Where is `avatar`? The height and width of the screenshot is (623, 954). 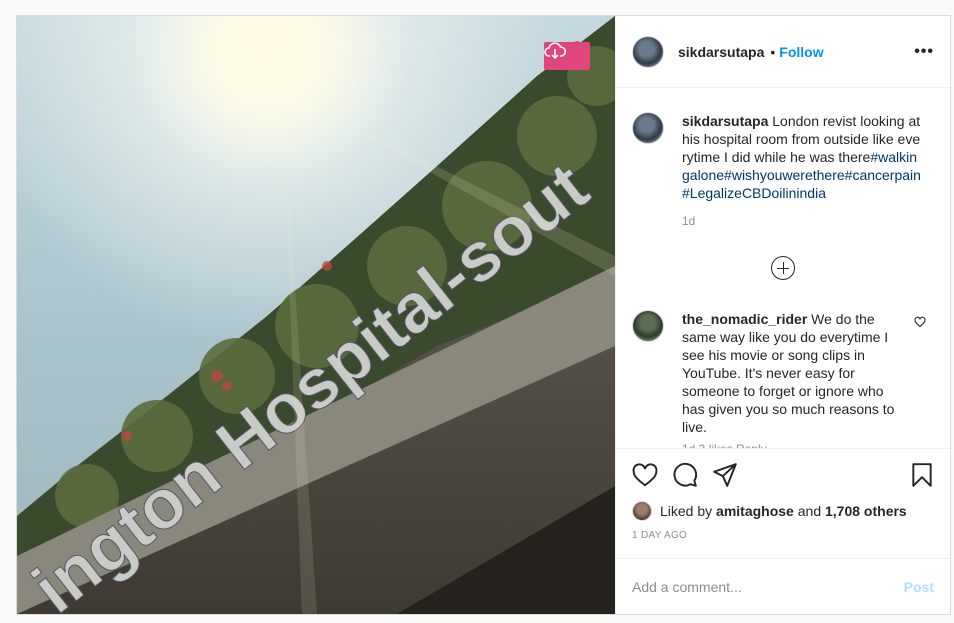
avatar is located at coordinates (648, 51).